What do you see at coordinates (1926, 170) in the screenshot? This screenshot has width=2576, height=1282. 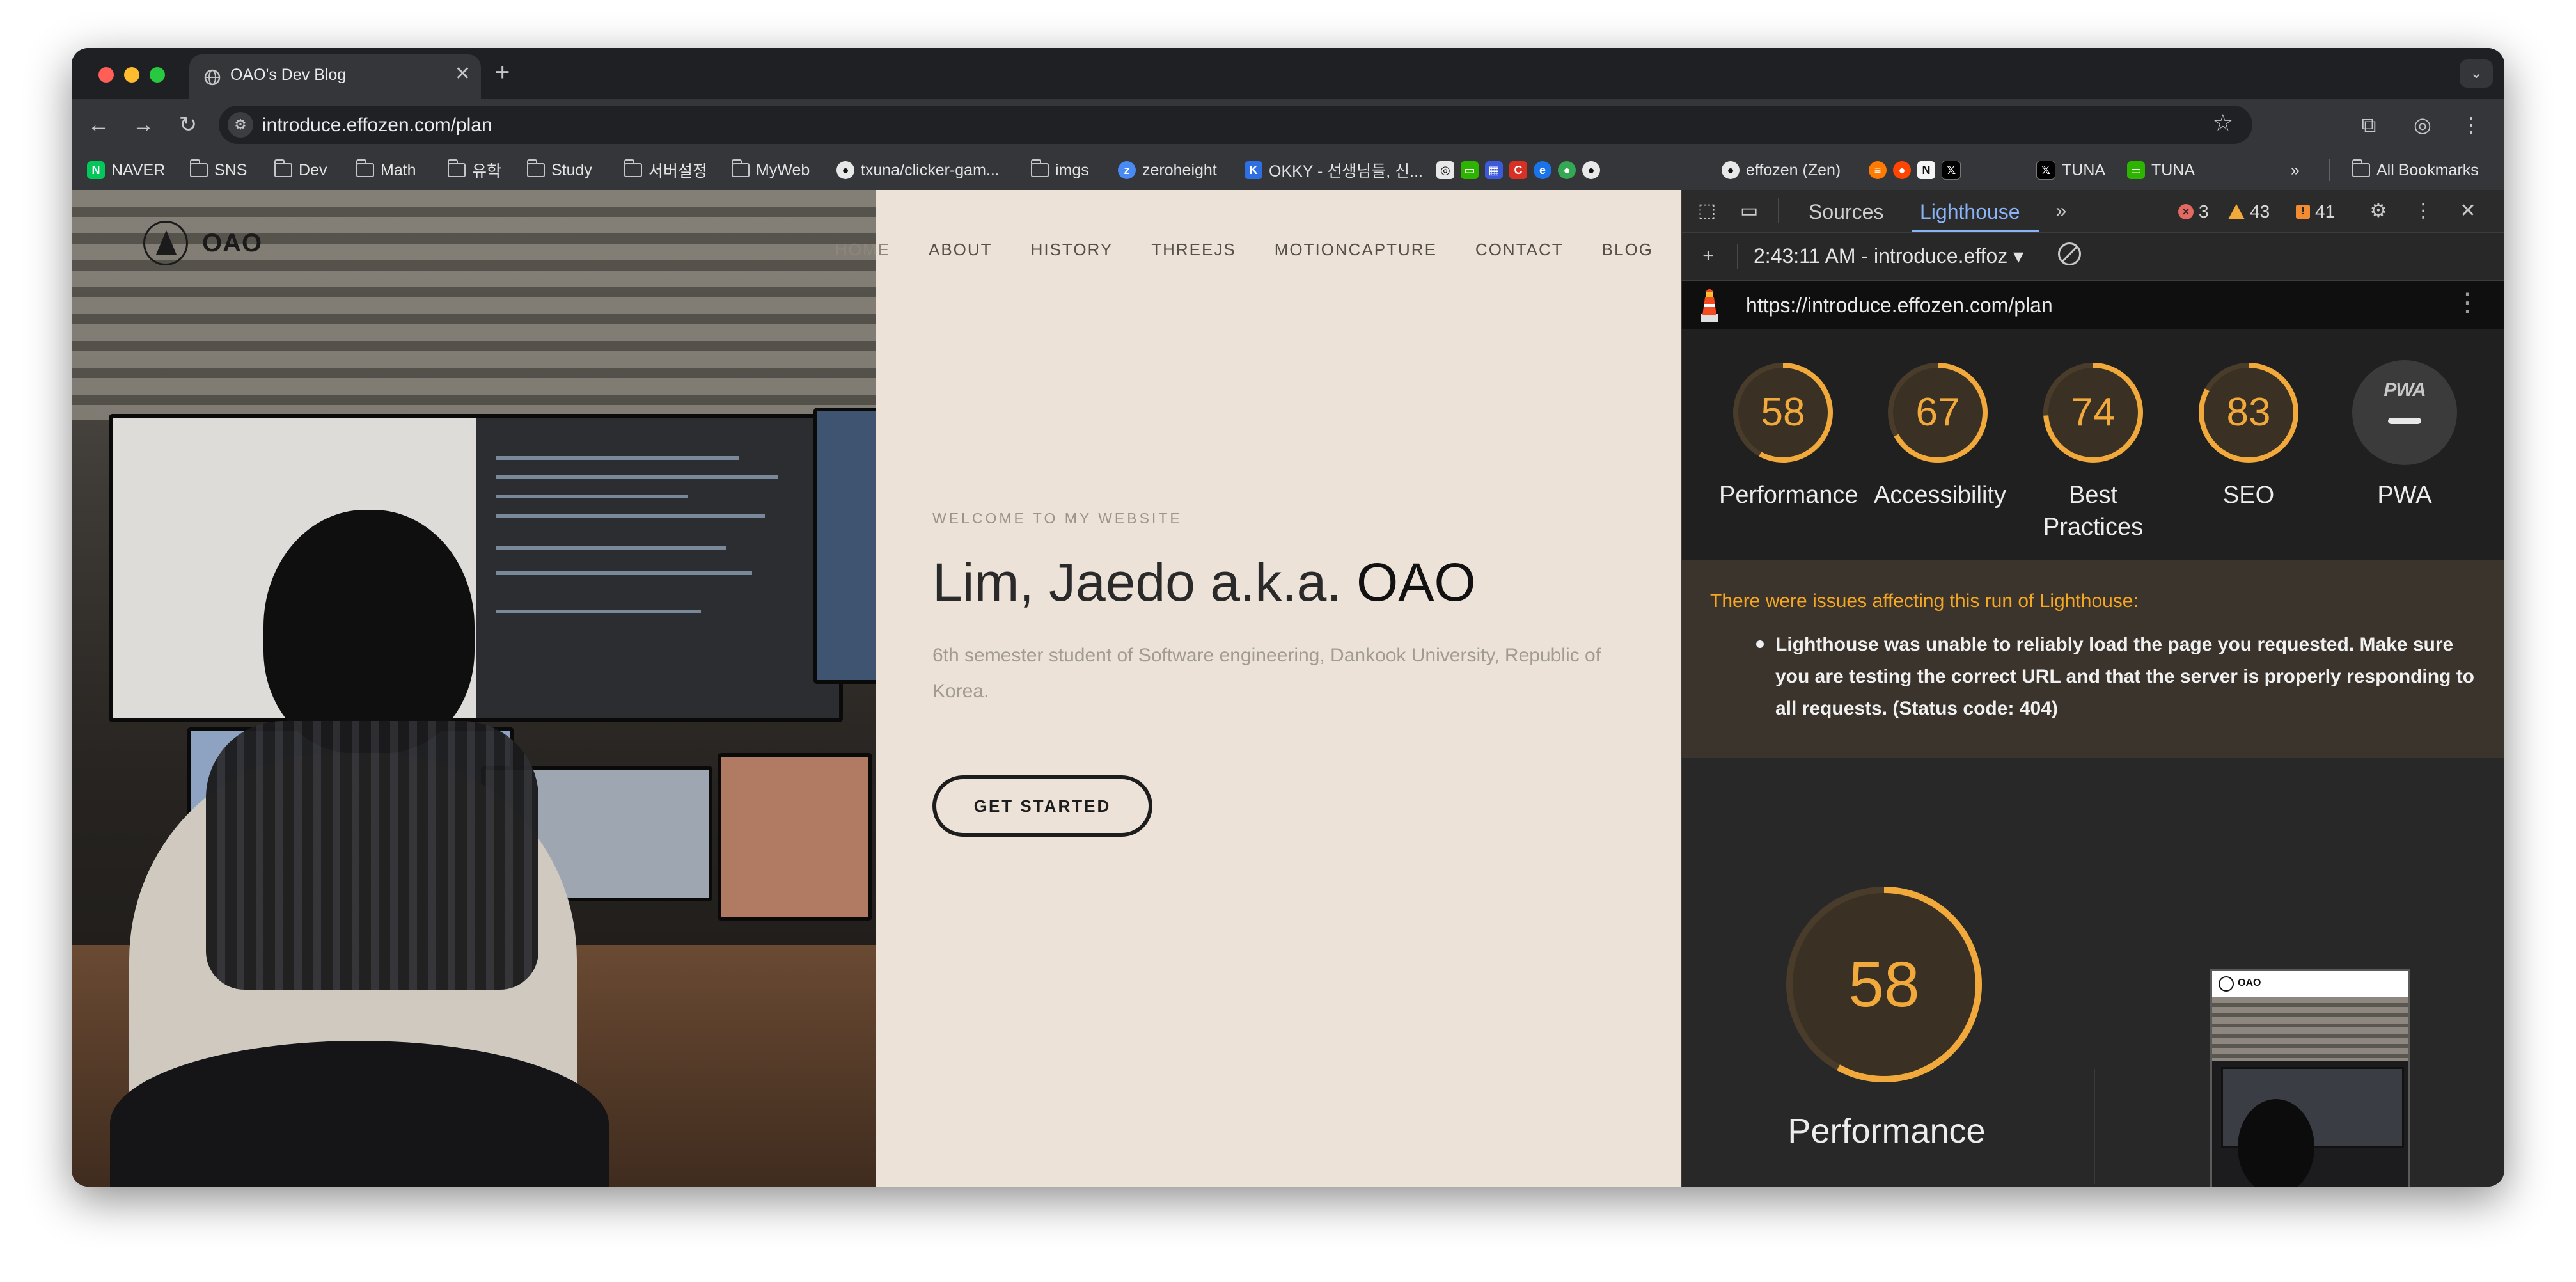 I see `notion-icon: N` at bounding box center [1926, 170].